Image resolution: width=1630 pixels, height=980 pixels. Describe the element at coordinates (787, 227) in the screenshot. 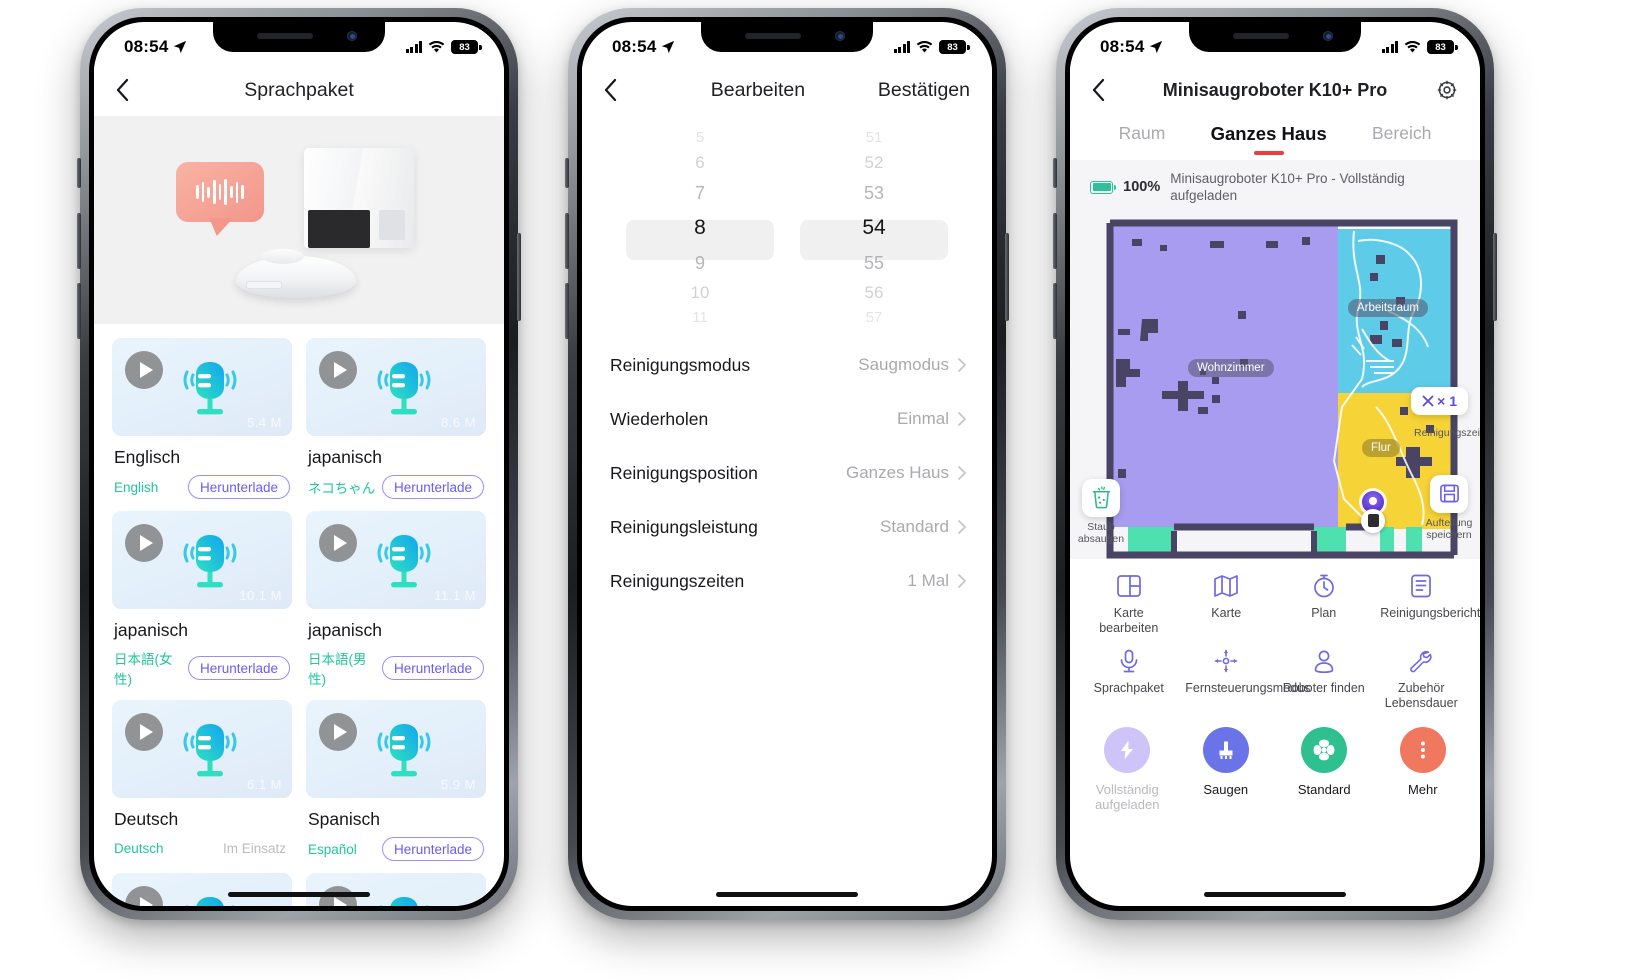

I see `time-picker: 5 6 7 8 9 10 11 51 52 53 54 55 56 57` at that location.